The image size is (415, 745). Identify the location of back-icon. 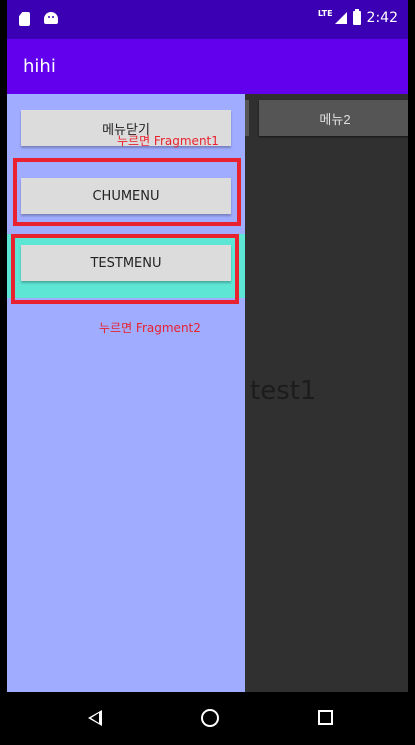
(95, 718).